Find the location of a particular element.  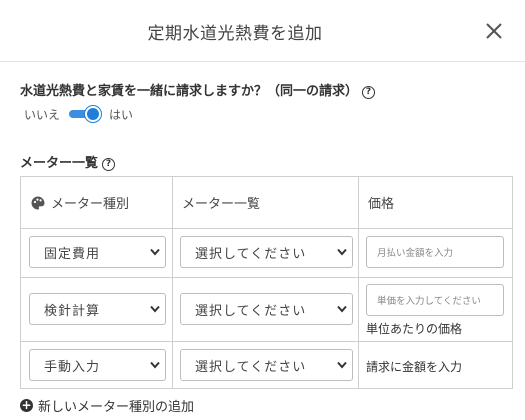

add-meter-type-button: + 新しいメーター種別の追加 is located at coordinates (107, 405).